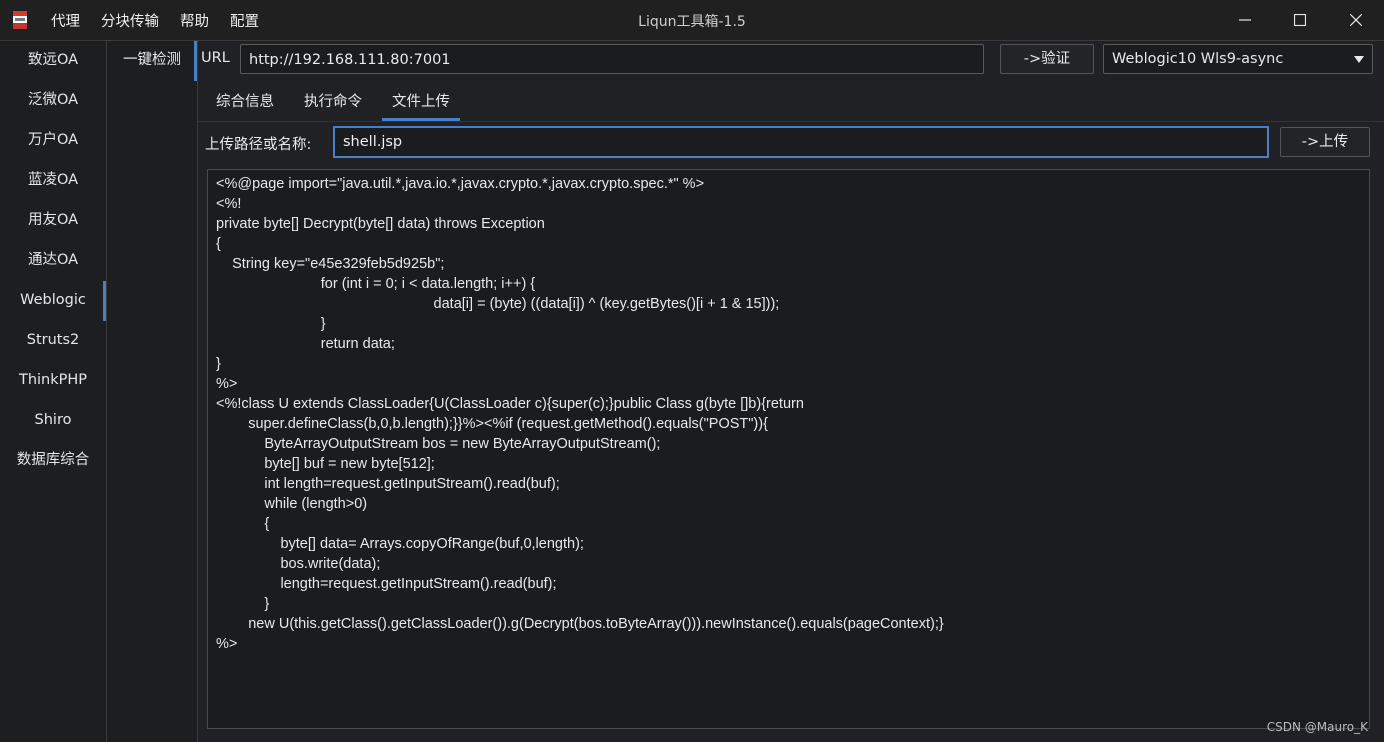  Describe the element at coordinates (244, 20) in the screenshot. I see `menu-config: 配置` at that location.